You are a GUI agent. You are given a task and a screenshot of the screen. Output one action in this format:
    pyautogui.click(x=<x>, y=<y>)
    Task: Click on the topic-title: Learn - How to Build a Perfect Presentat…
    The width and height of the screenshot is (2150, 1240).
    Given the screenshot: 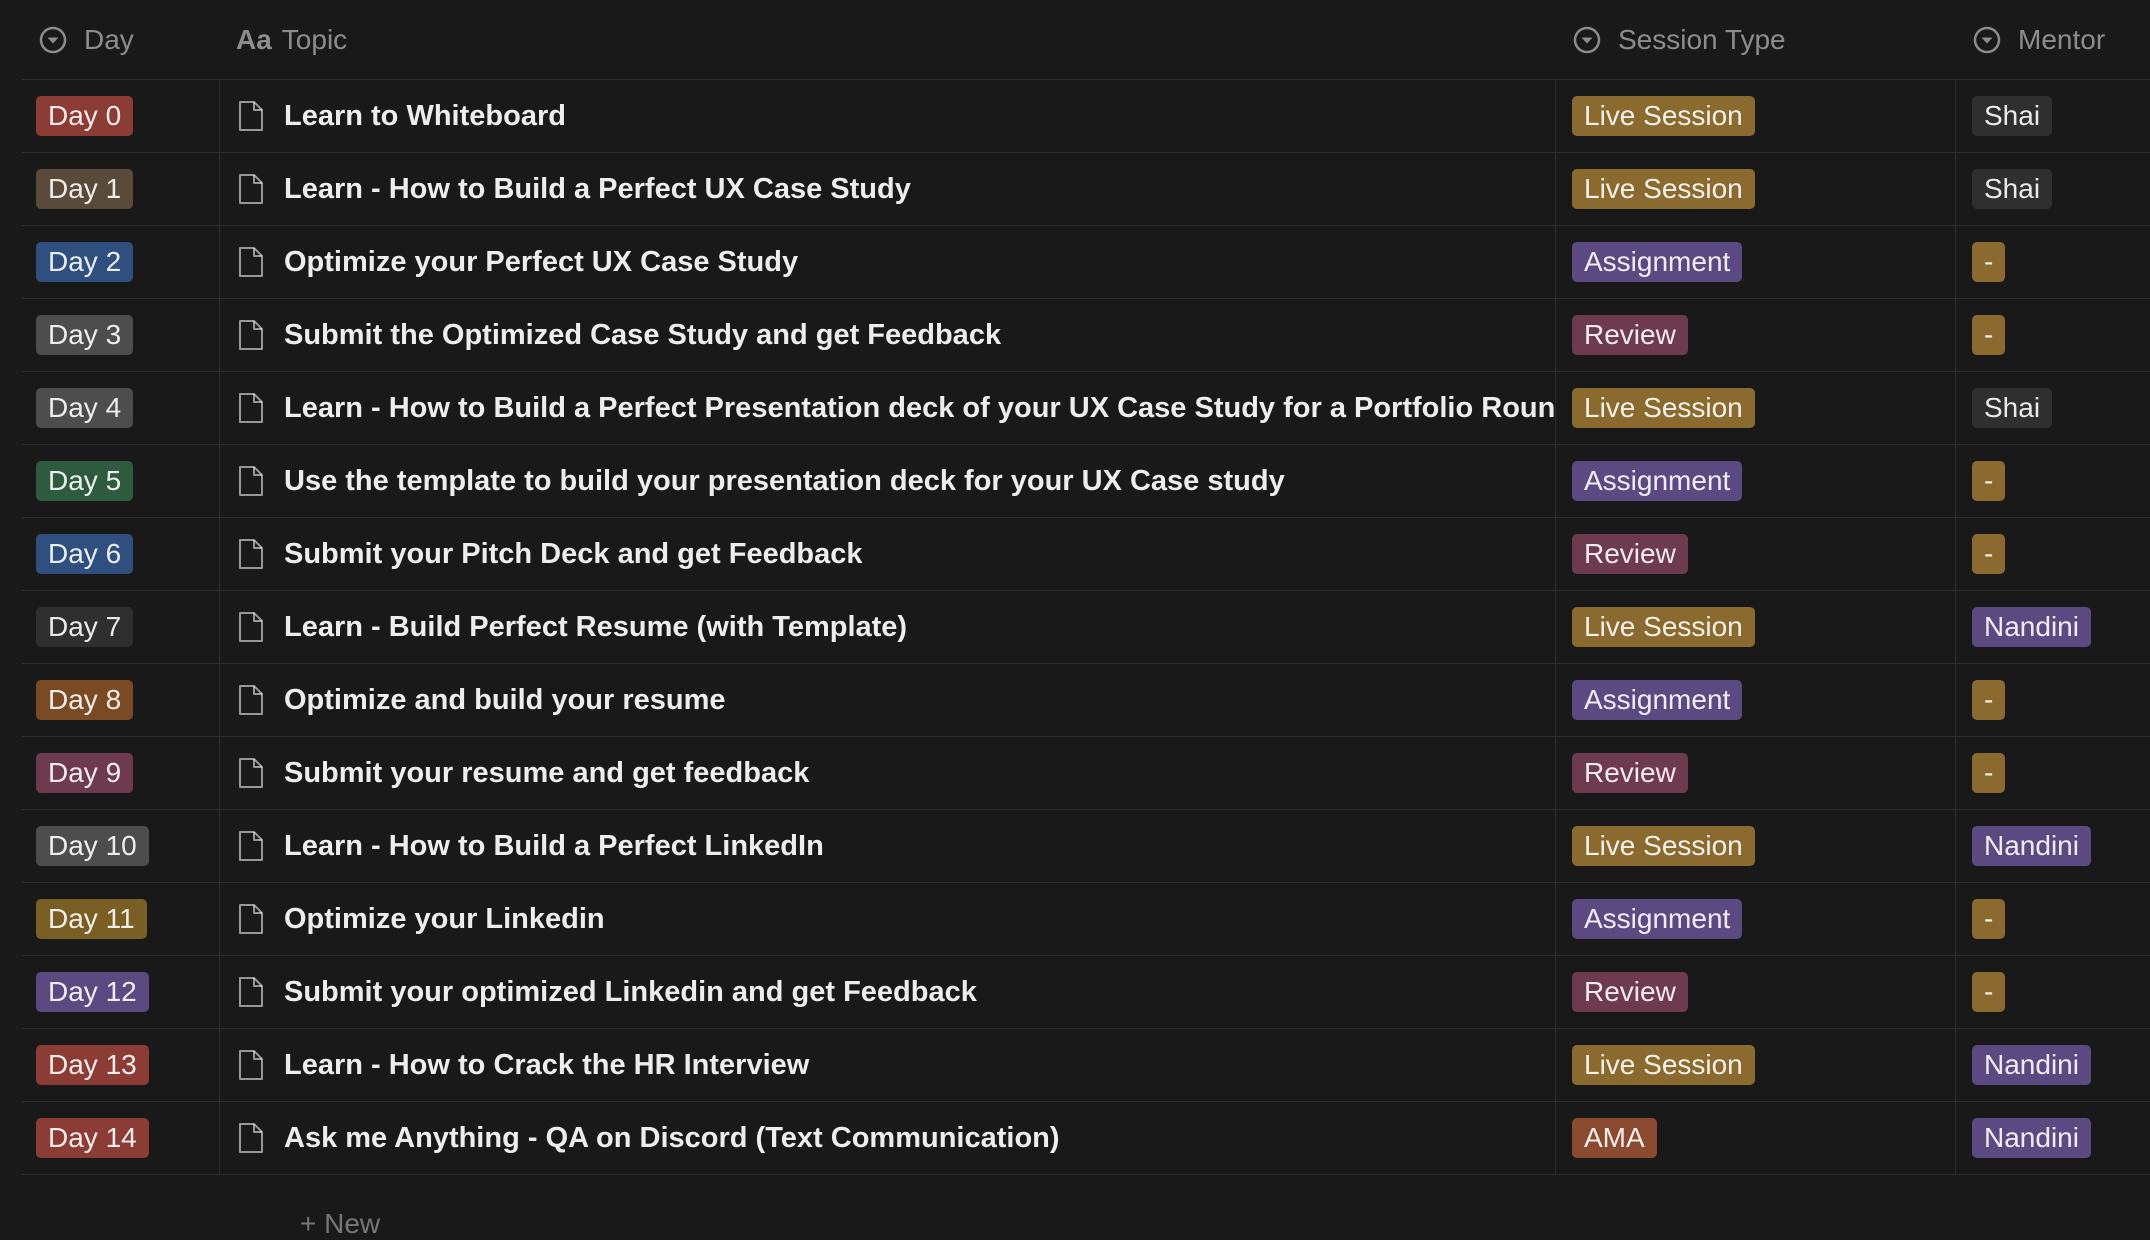 What is the action you would take?
    pyautogui.click(x=919, y=408)
    